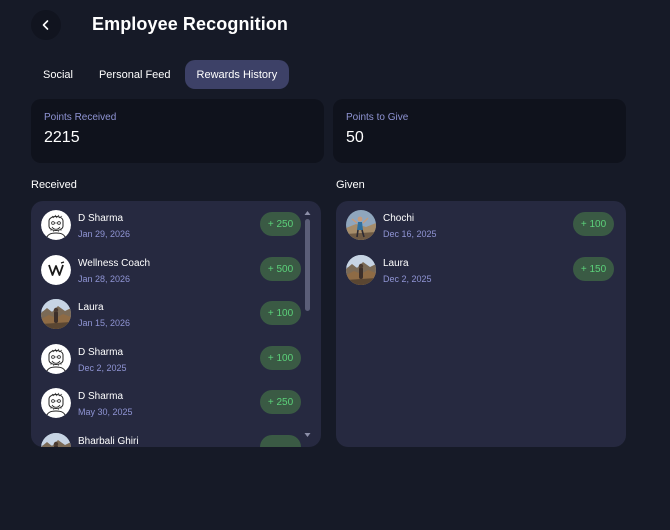 Image resolution: width=670 pixels, height=530 pixels. What do you see at coordinates (176, 440) in the screenshot?
I see `received-item: Bharbali Ghiri` at bounding box center [176, 440].